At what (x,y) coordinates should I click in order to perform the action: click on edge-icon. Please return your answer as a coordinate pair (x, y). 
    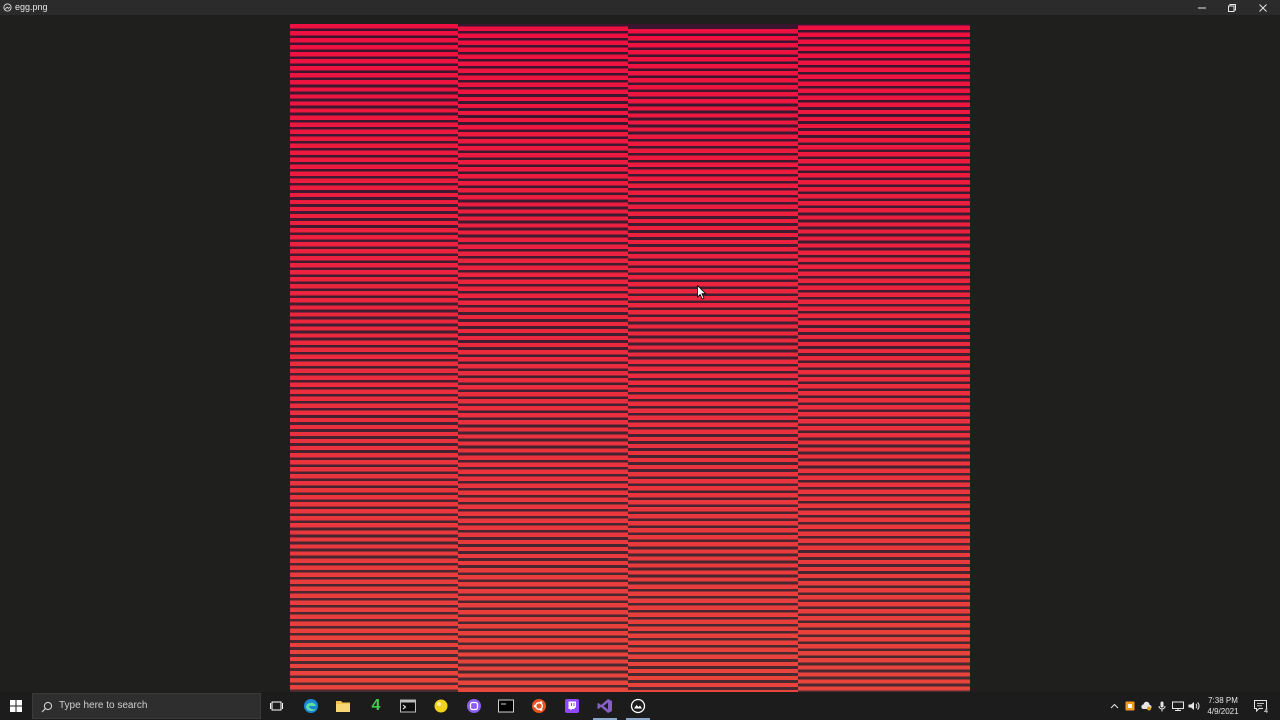
    Looking at the image, I should click on (311, 706).